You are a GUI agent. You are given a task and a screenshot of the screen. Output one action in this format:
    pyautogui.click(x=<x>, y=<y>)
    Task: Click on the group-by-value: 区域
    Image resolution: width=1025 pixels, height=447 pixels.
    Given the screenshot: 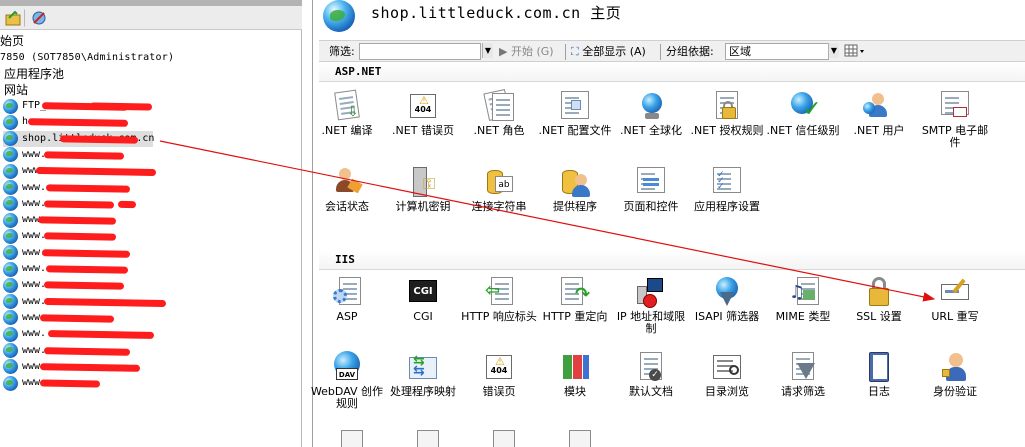 What is the action you would take?
    pyautogui.click(x=740, y=51)
    